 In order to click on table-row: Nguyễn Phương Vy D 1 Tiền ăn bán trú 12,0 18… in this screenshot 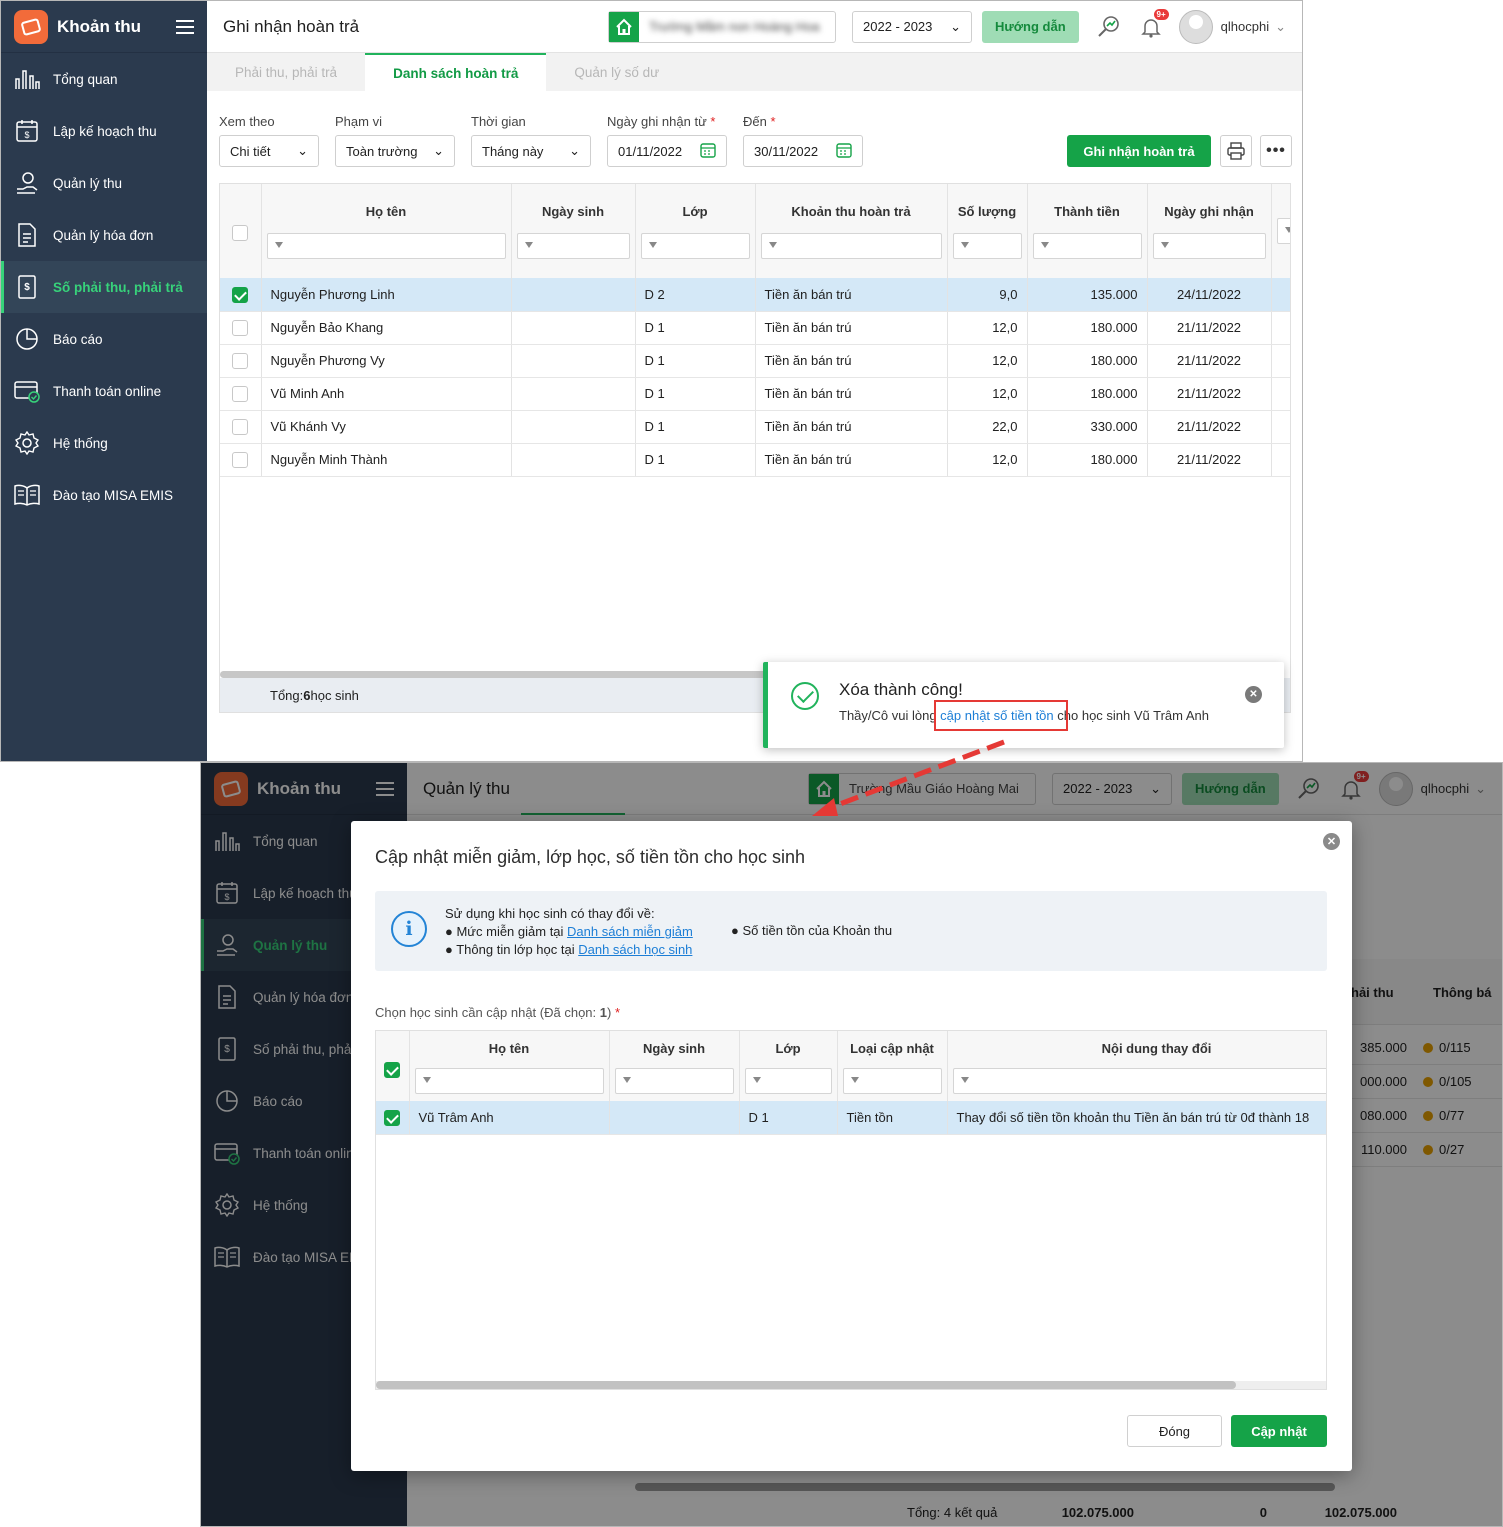, I will do `click(755, 361)`.